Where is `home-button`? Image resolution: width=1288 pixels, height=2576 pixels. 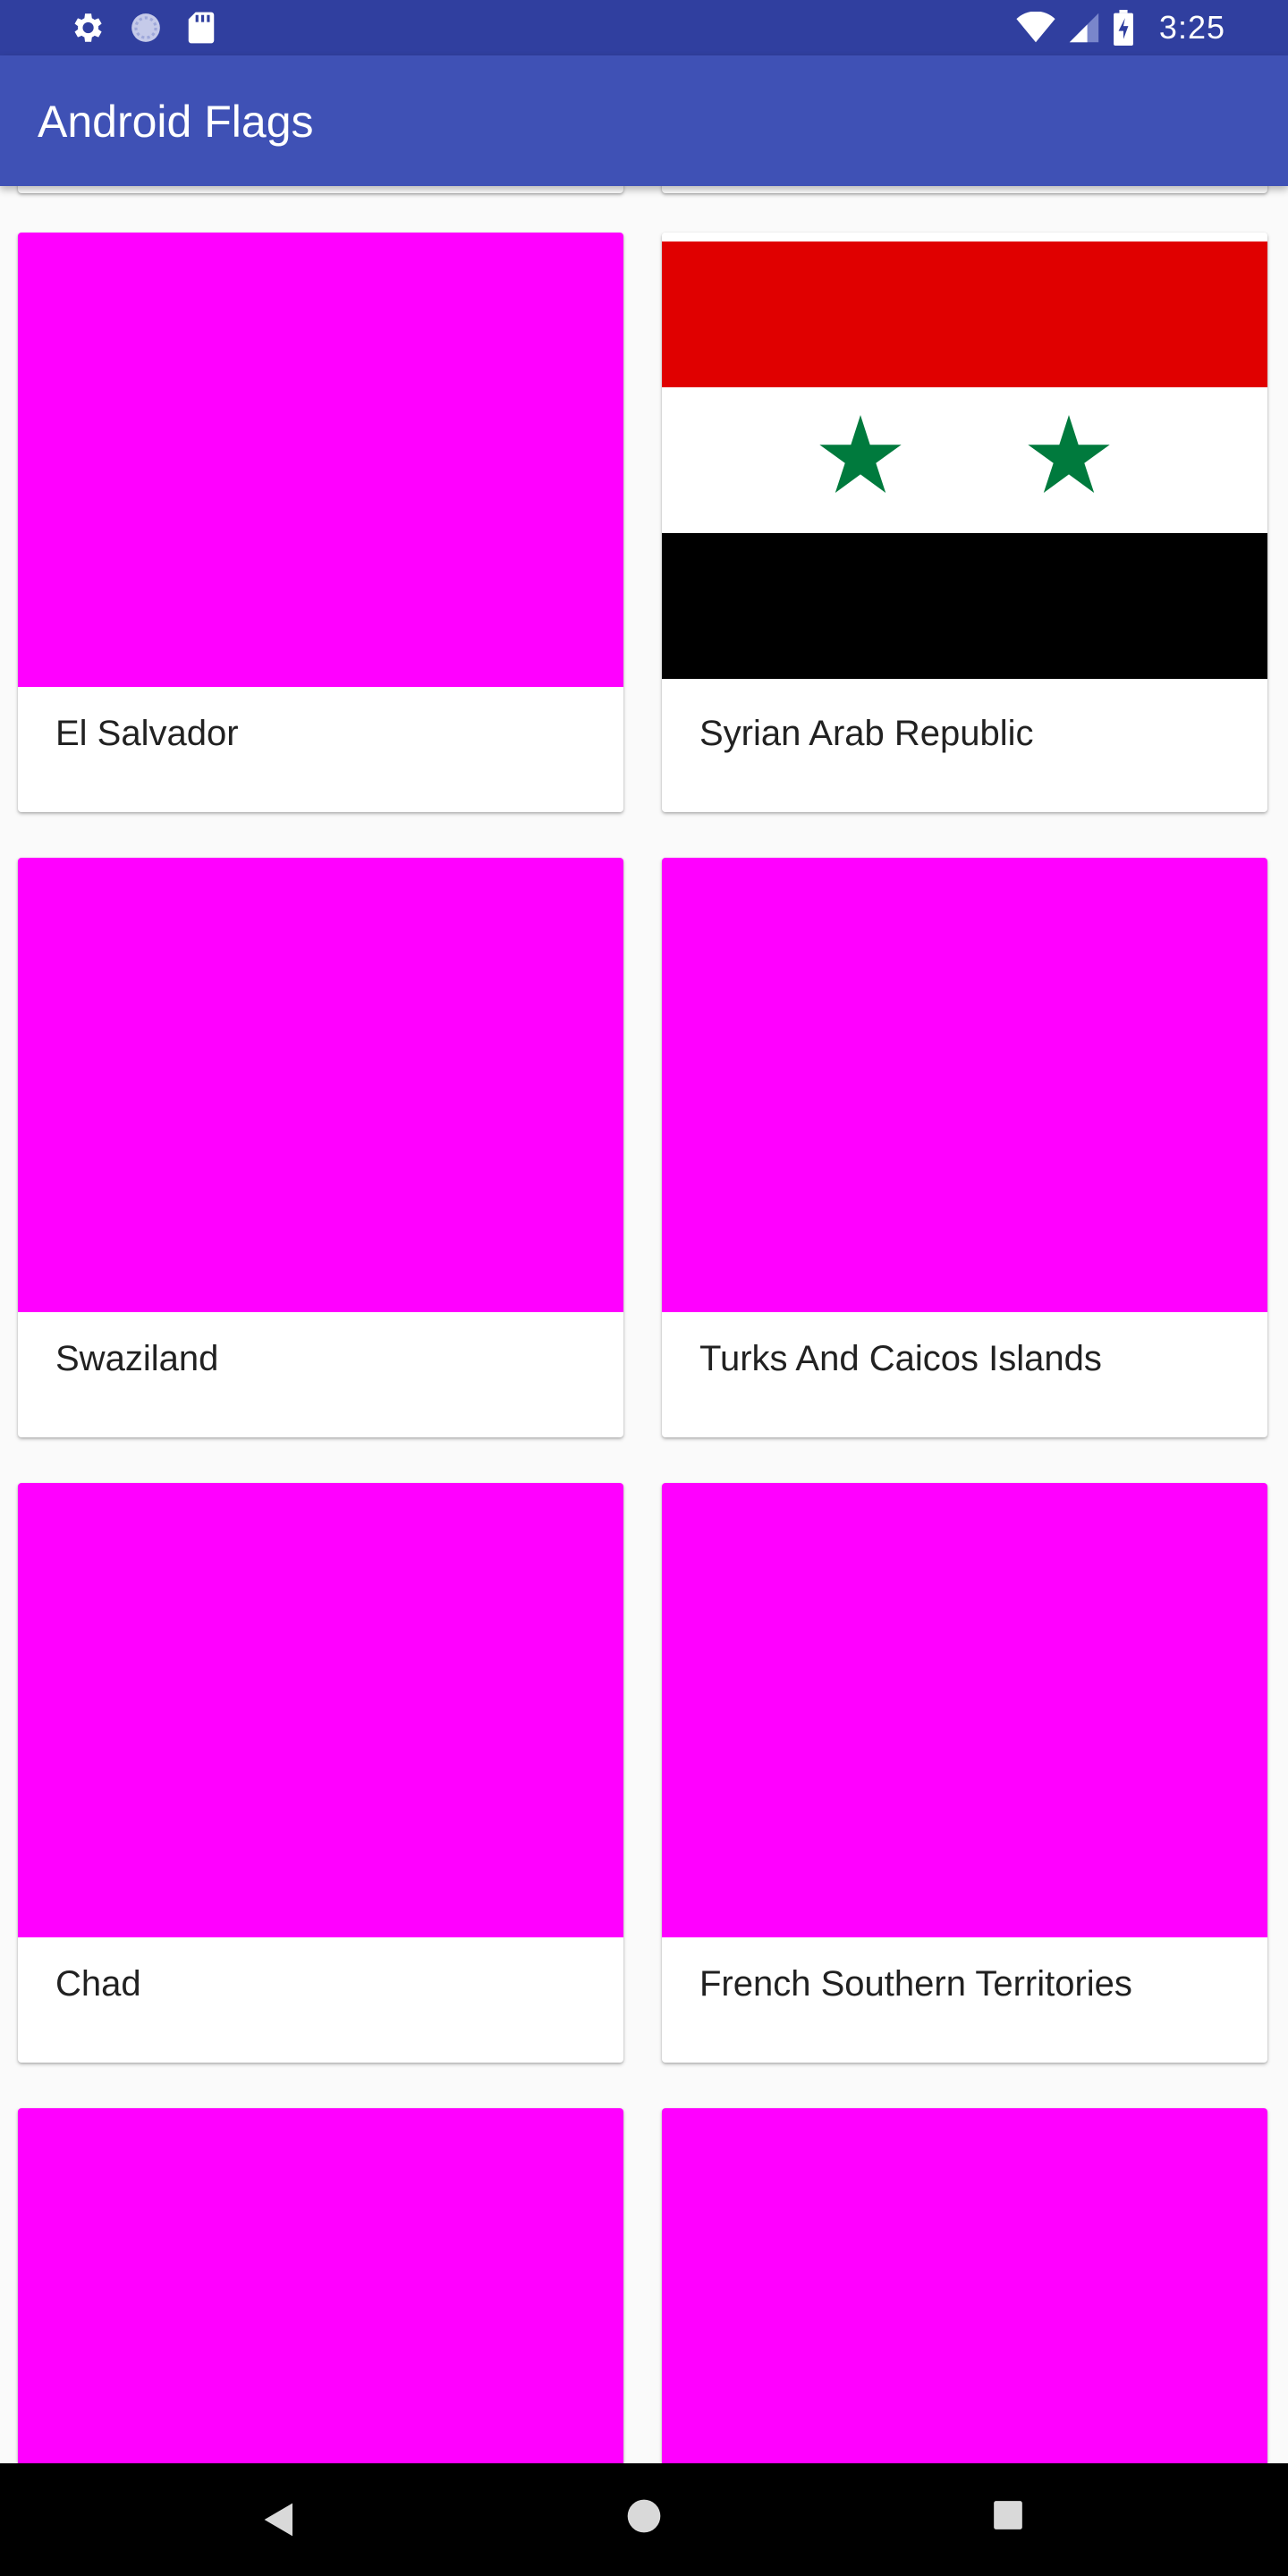
home-button is located at coordinates (644, 2516).